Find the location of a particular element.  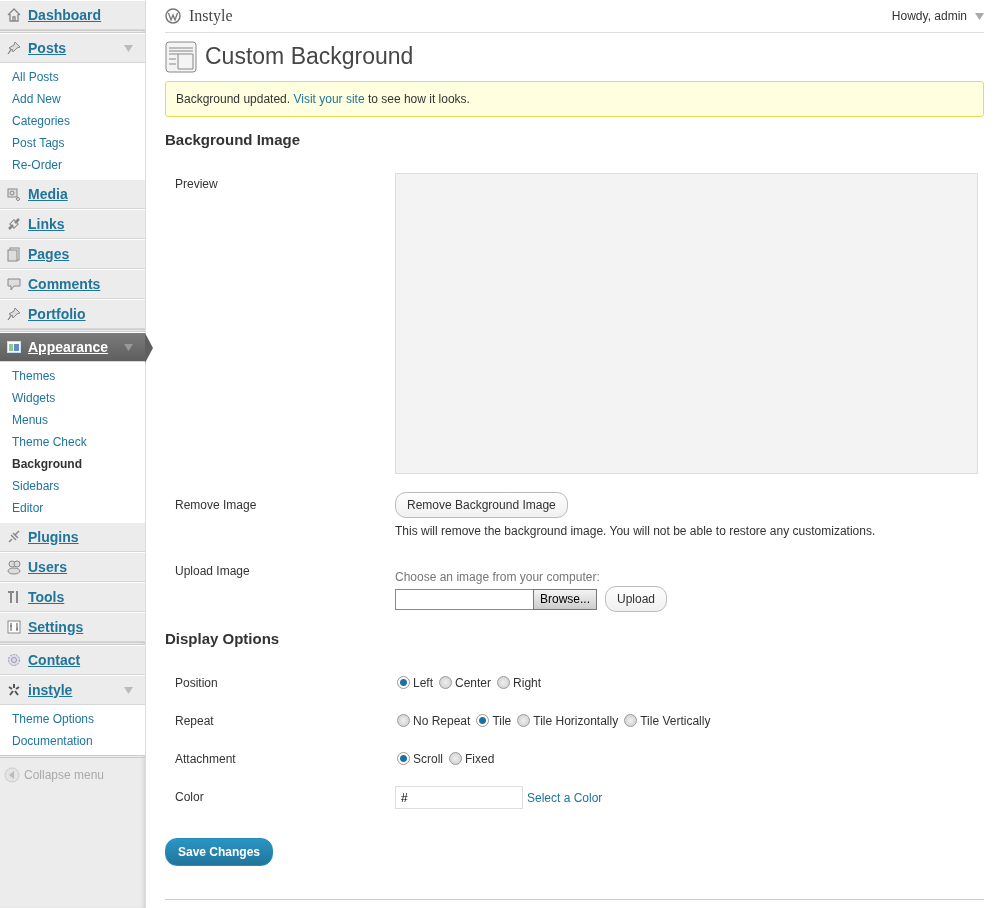

sliders-icon is located at coordinates (14, 627).